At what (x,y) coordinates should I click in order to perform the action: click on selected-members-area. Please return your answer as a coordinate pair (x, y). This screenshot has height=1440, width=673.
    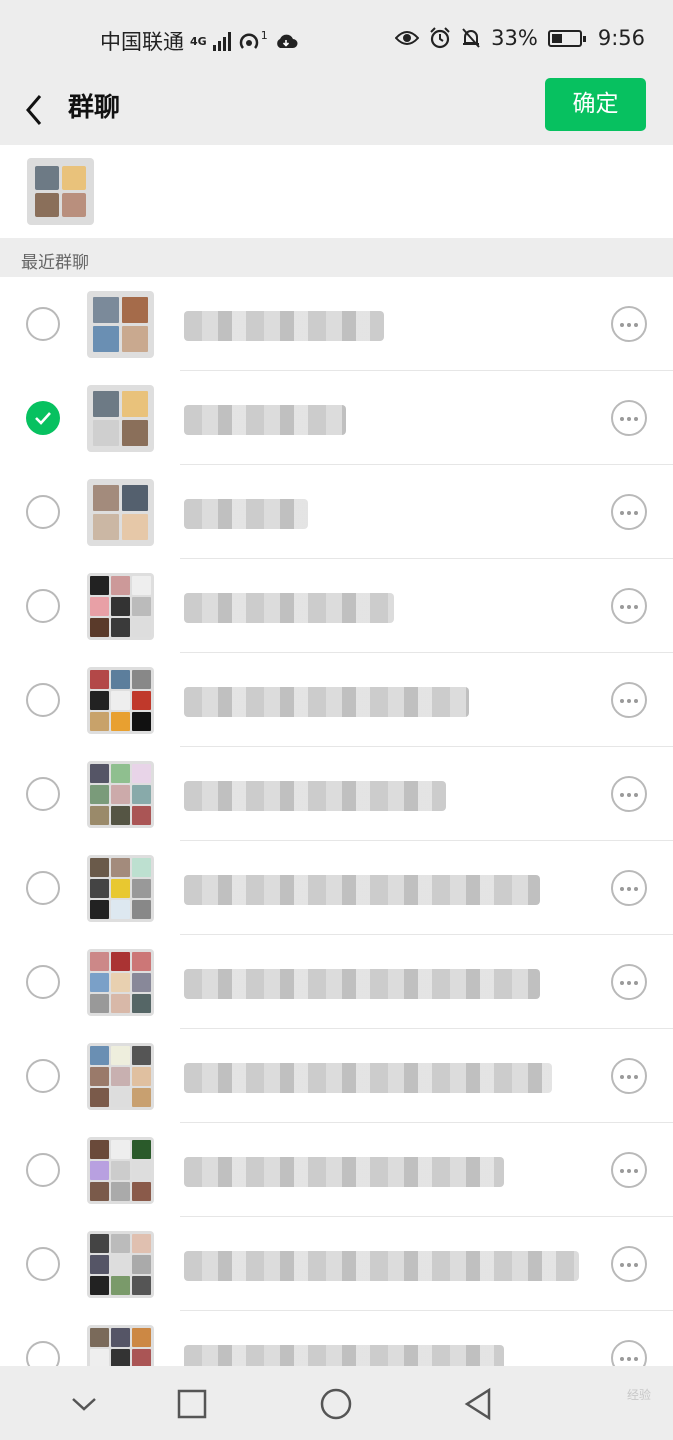
    Looking at the image, I should click on (336, 191).